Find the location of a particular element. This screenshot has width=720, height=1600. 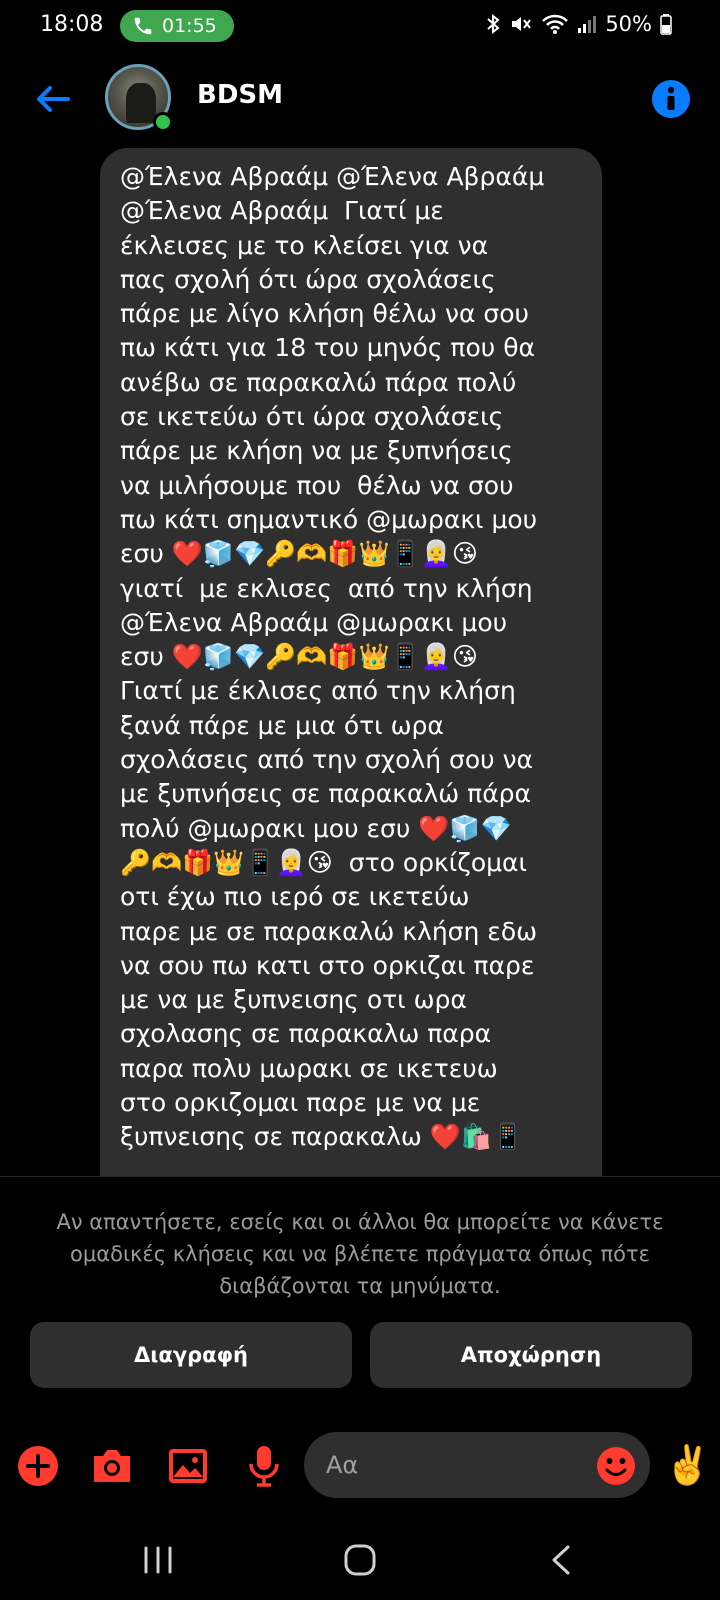

message-composer: ✌️ is located at coordinates (360, 1465).